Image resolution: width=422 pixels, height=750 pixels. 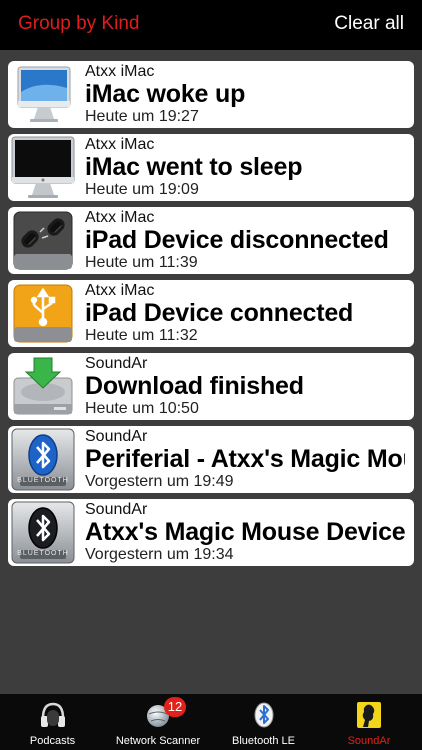 What do you see at coordinates (142, 408) in the screenshot?
I see `notification-time: Heute um 10:50` at bounding box center [142, 408].